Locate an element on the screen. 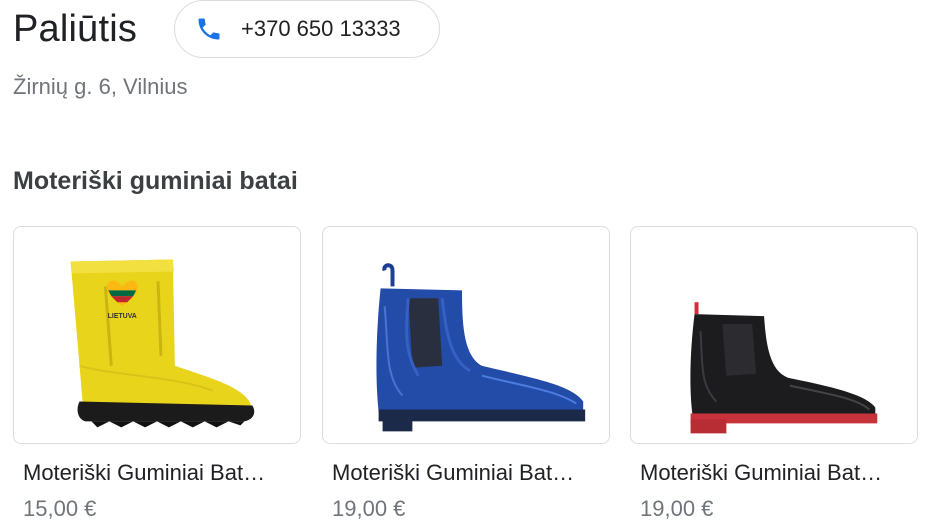 The image size is (928, 529). phone-icon is located at coordinates (209, 29).